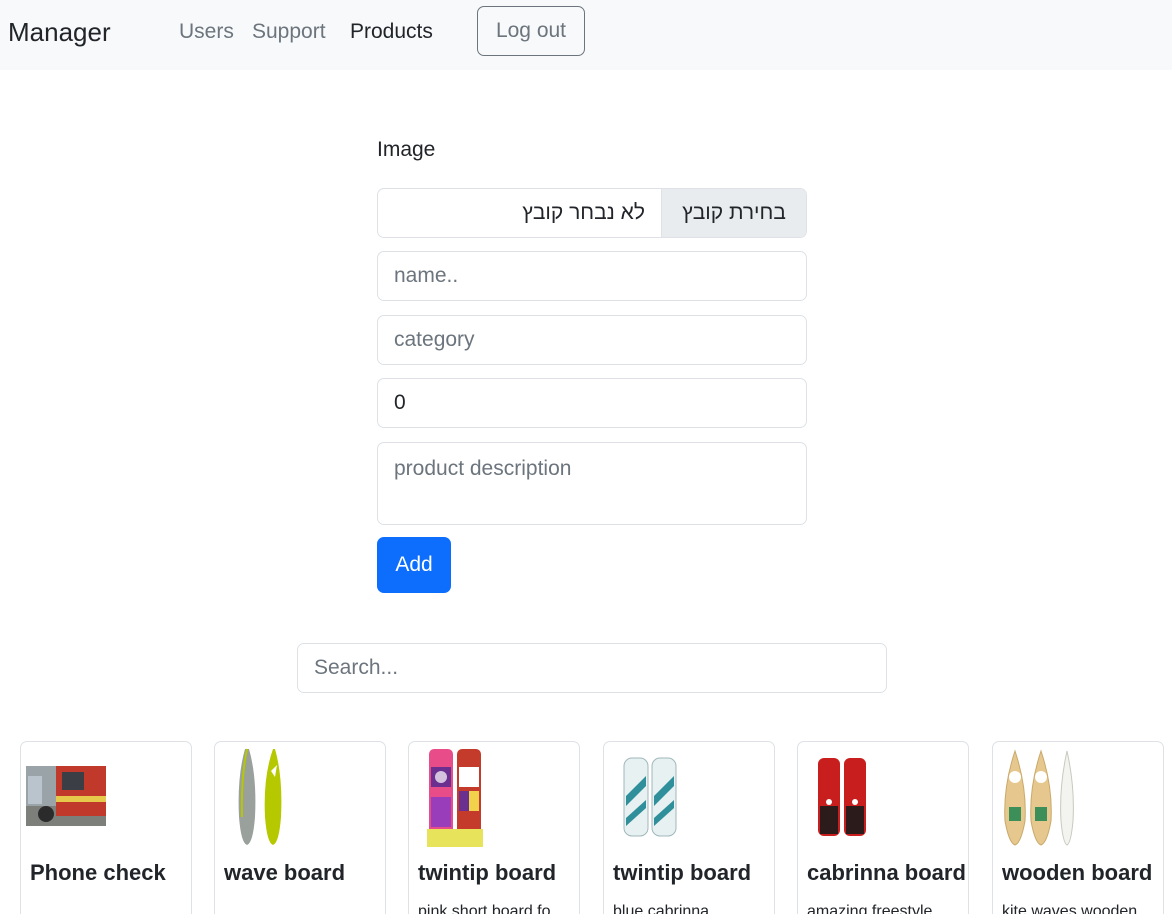 The width and height of the screenshot is (1172, 914). I want to click on product-card: wave board, so click(300, 827).